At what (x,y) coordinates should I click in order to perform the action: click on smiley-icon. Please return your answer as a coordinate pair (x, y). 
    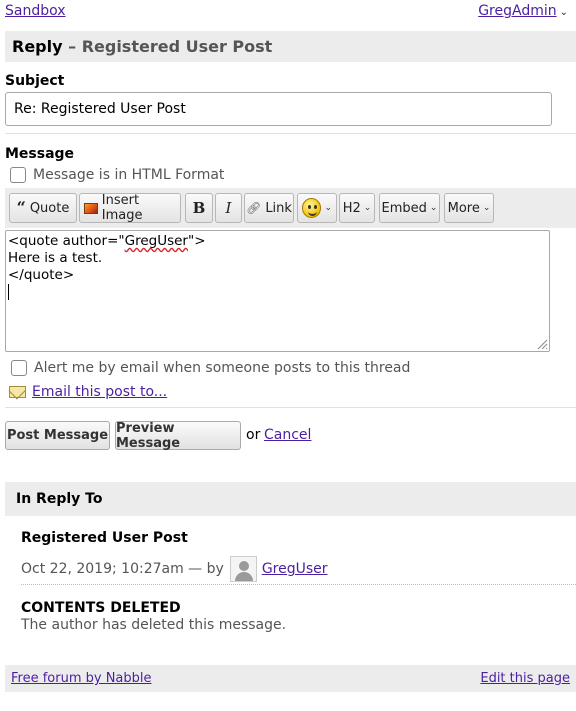
    Looking at the image, I should click on (312, 208).